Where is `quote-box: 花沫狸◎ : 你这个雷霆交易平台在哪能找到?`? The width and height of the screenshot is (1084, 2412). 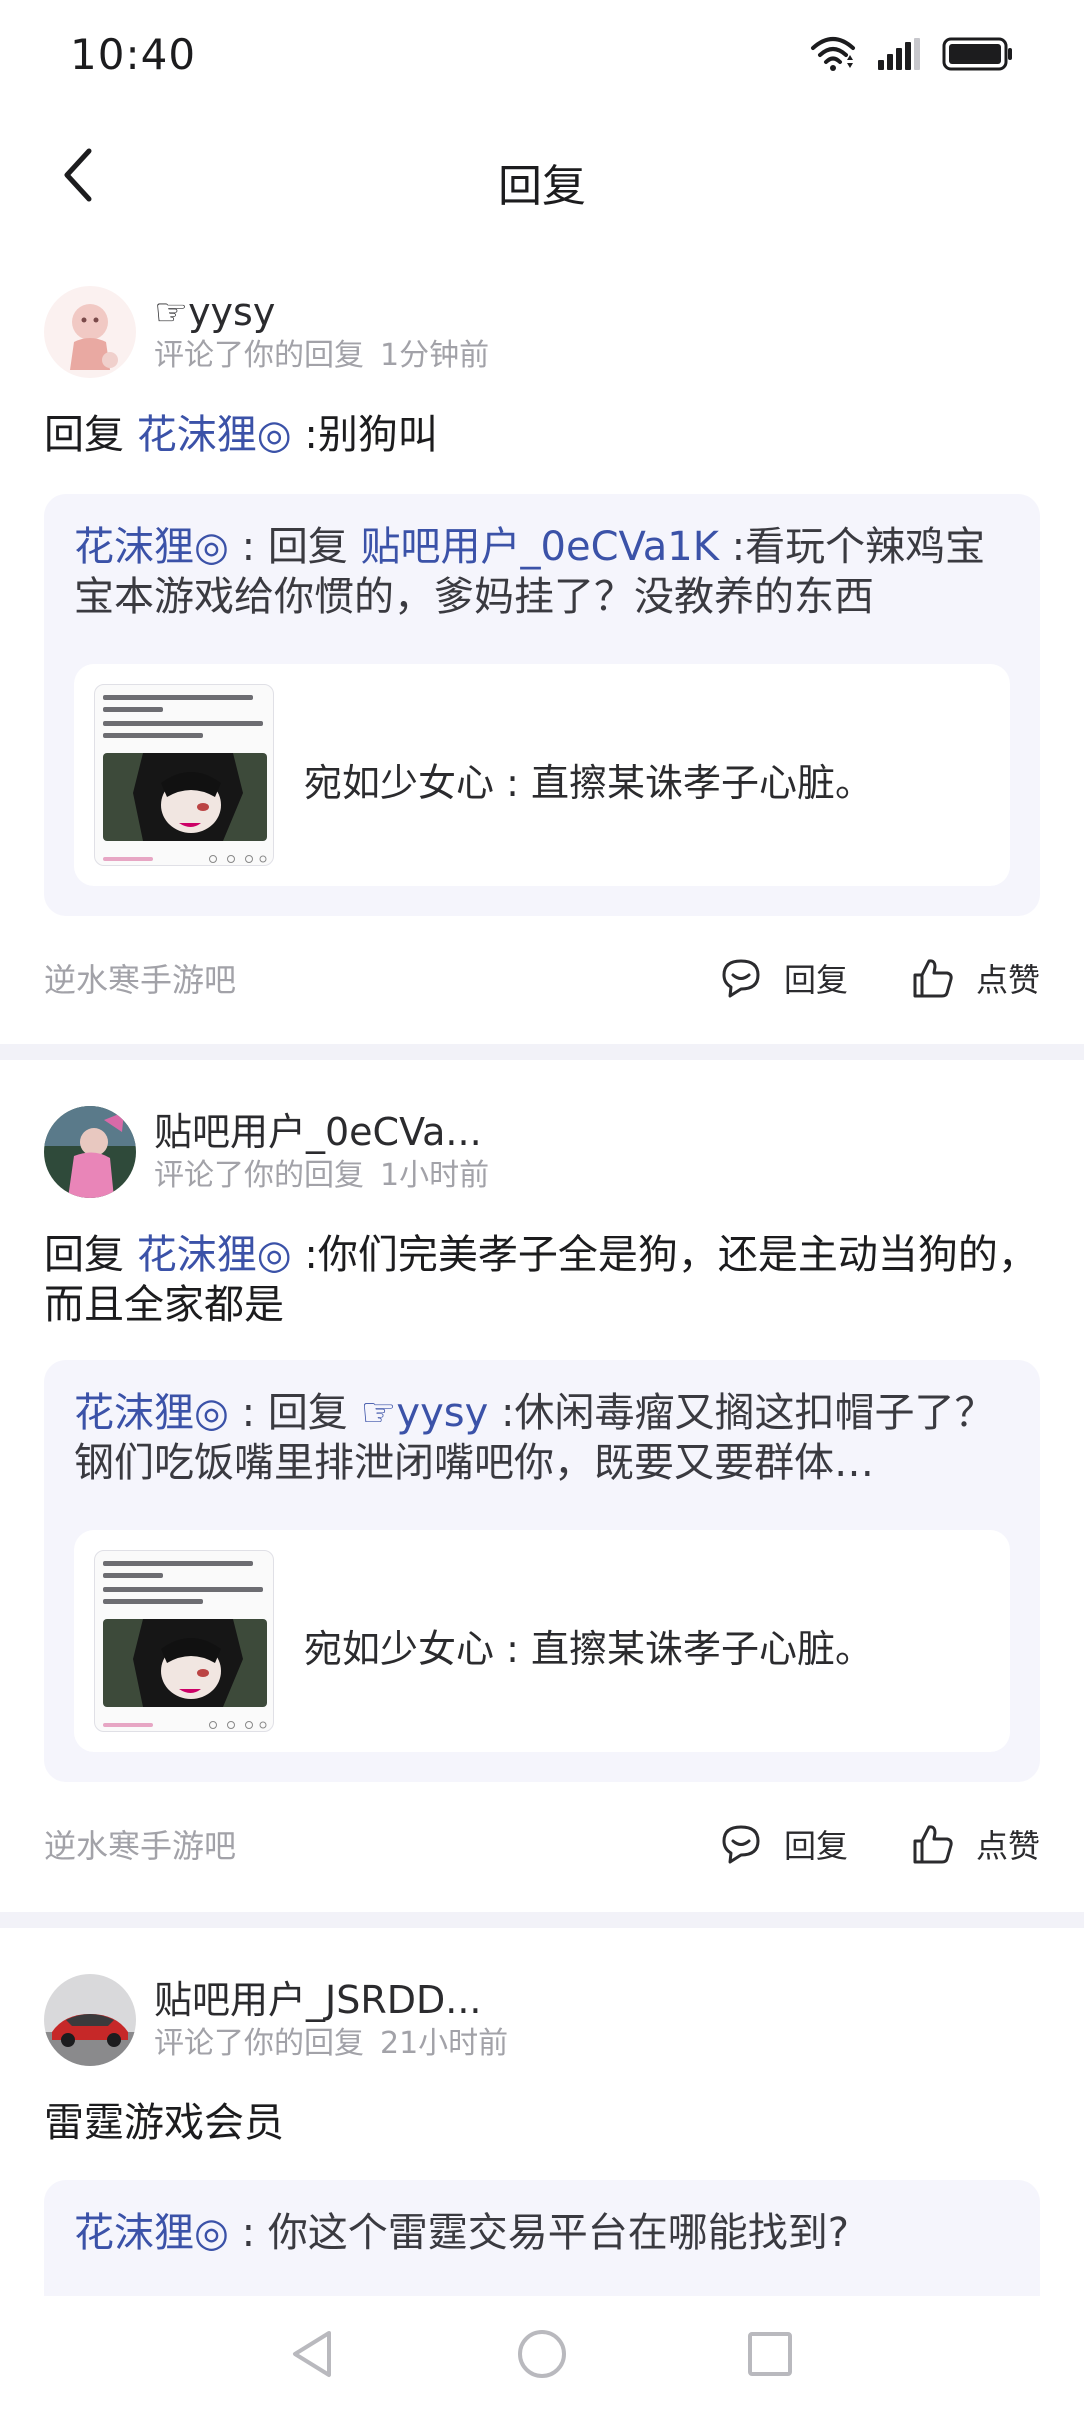 quote-box: 花沫狸◎ : 你这个雷霆交易平台在哪能找到? is located at coordinates (542, 2238).